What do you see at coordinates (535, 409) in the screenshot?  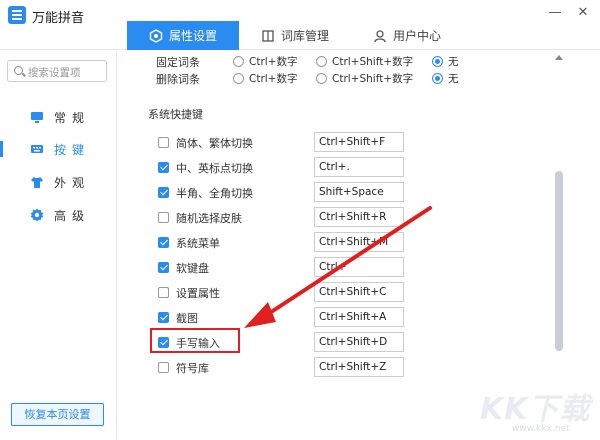 I see `watermark-logo: KK下载` at bounding box center [535, 409].